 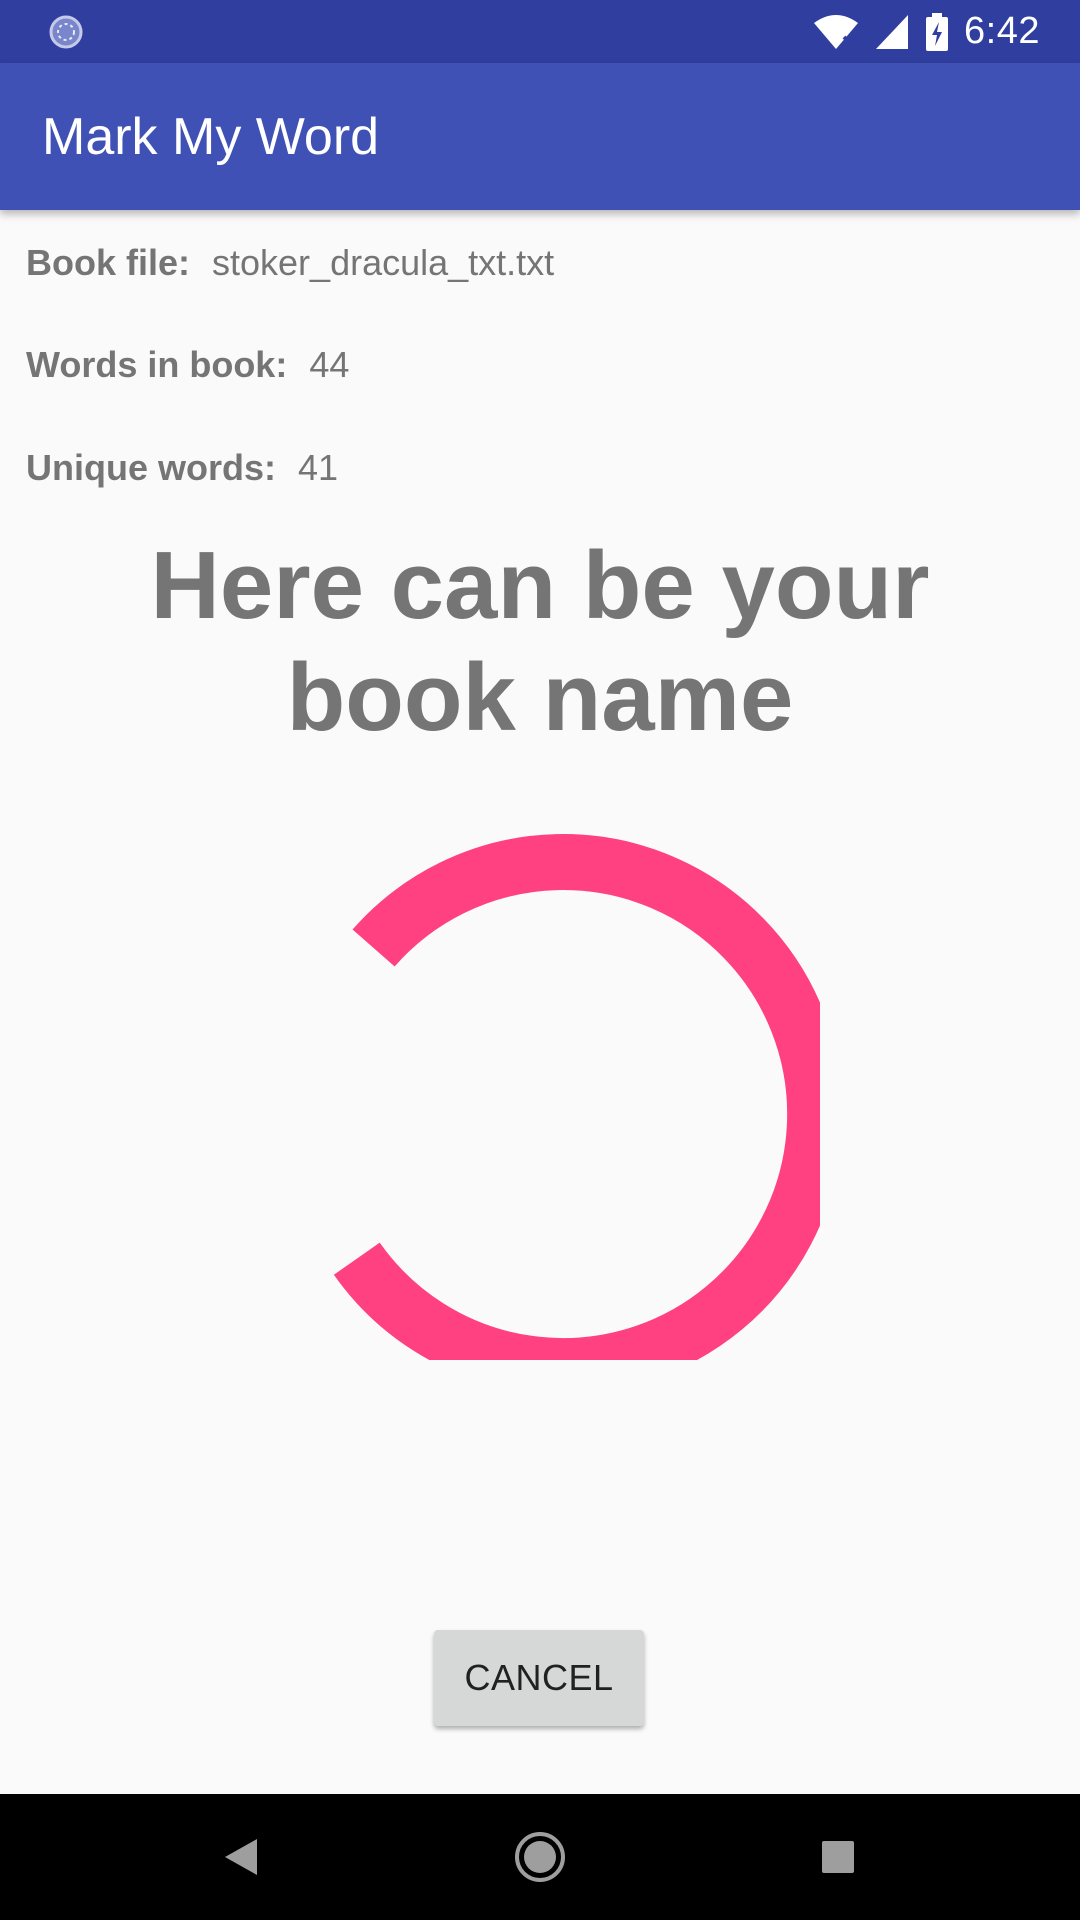 I want to click on back-button, so click(x=241, y=1857).